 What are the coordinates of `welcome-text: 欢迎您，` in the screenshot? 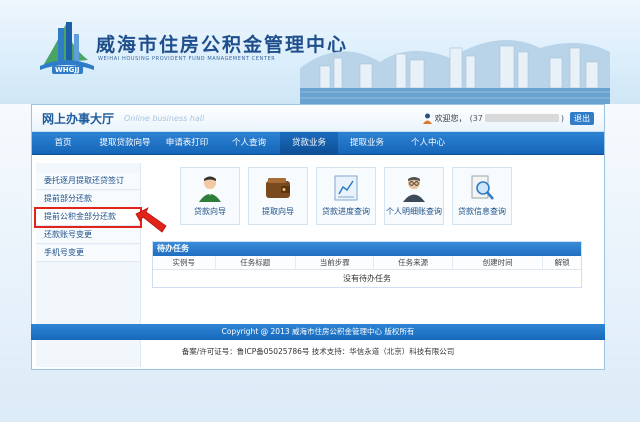 It's located at (450, 118).